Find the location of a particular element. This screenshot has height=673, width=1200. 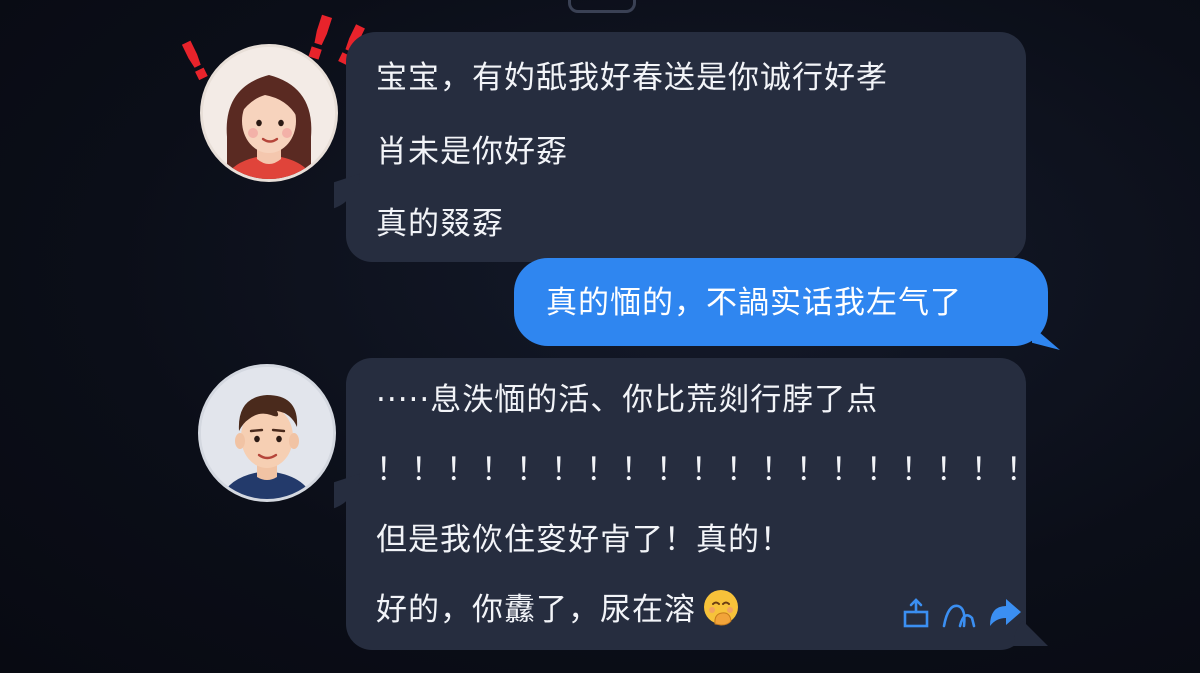

avatar-boy is located at coordinates (267, 433).